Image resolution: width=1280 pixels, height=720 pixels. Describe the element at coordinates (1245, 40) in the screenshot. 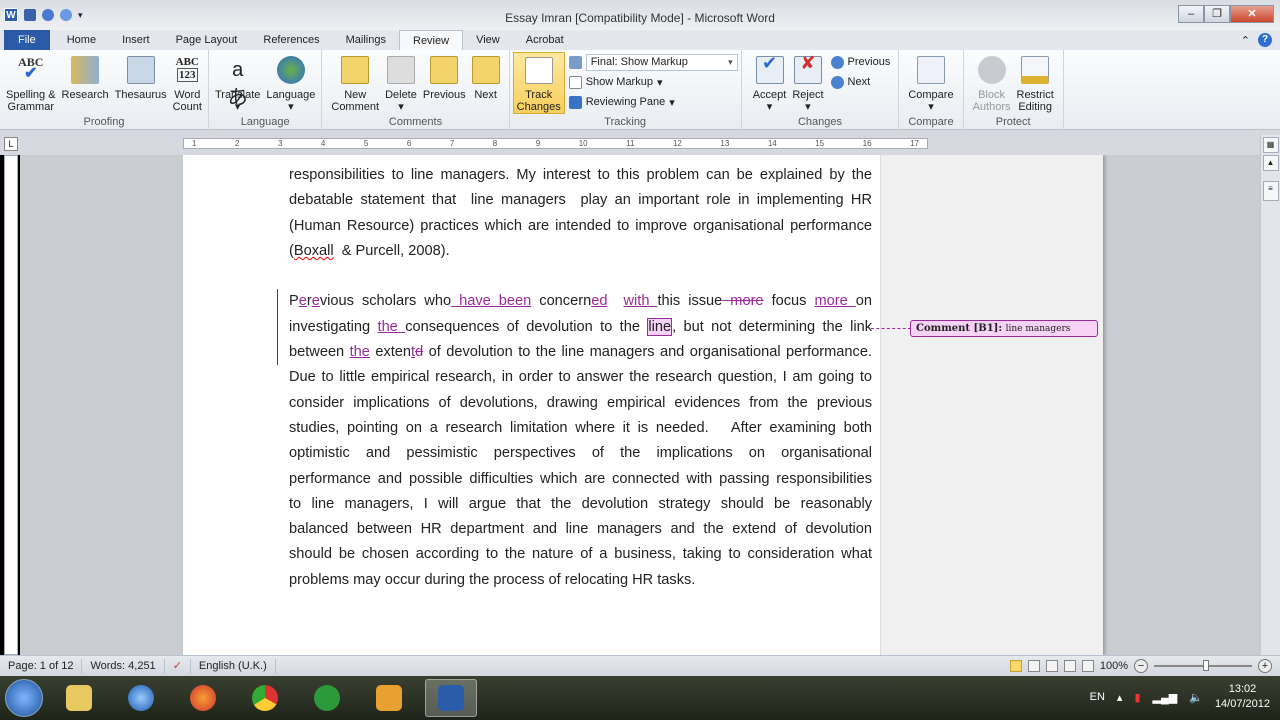

I see `minimize-ribbon-icon: ⌃` at that location.